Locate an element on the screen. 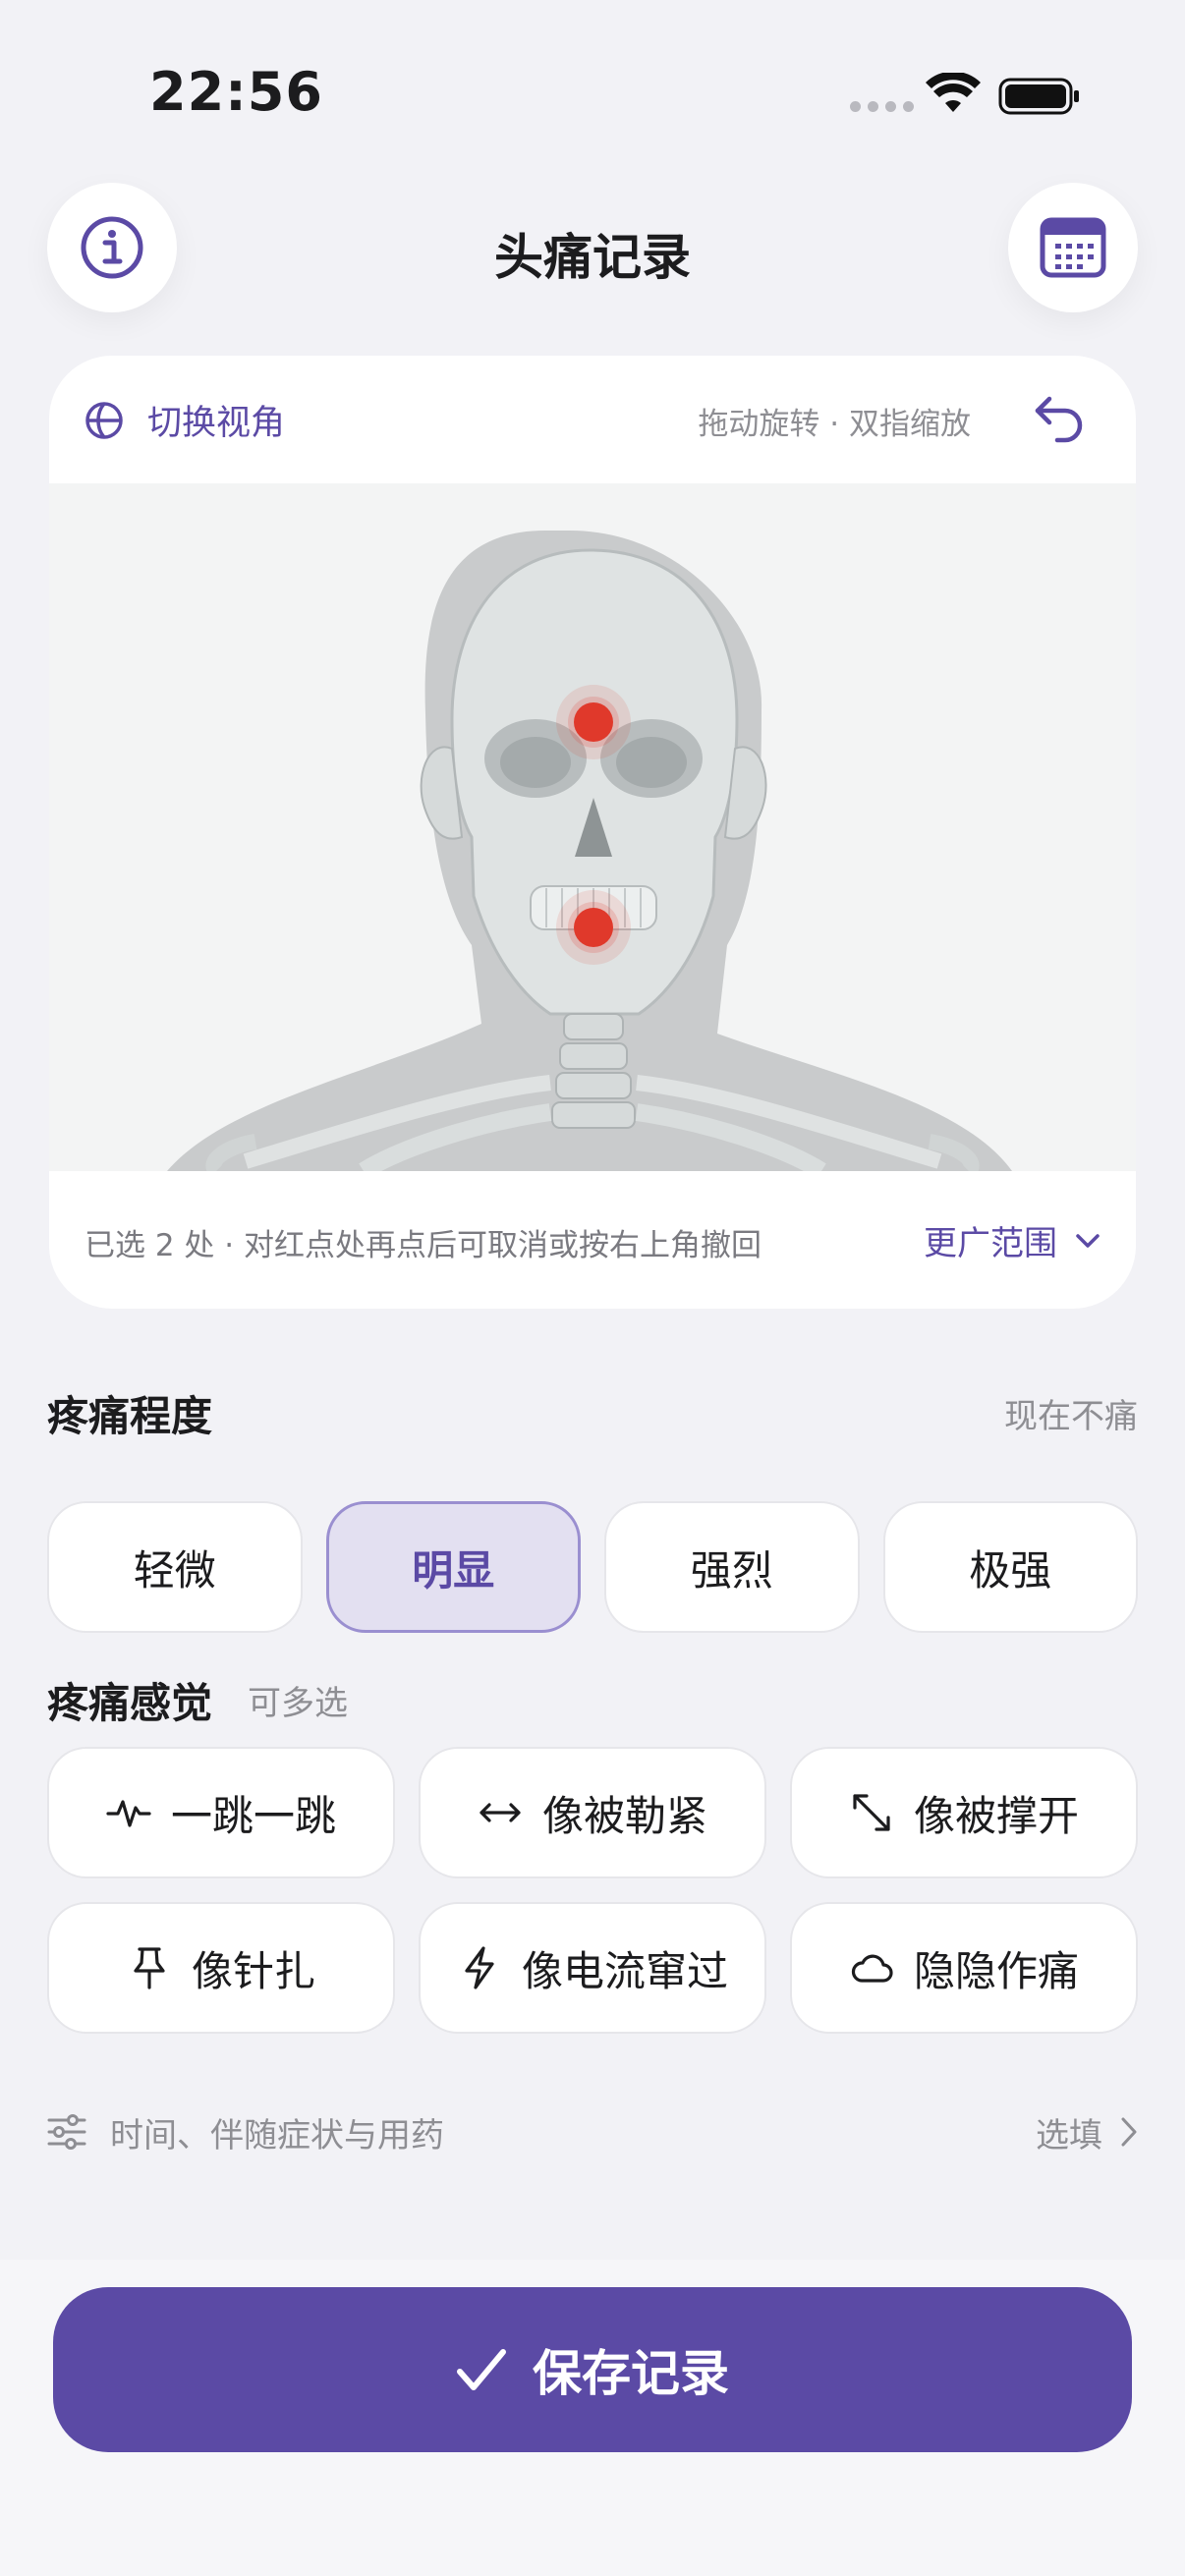 The width and height of the screenshot is (1185, 2576). intensity-title: 疼痛程度 is located at coordinates (130, 1416).